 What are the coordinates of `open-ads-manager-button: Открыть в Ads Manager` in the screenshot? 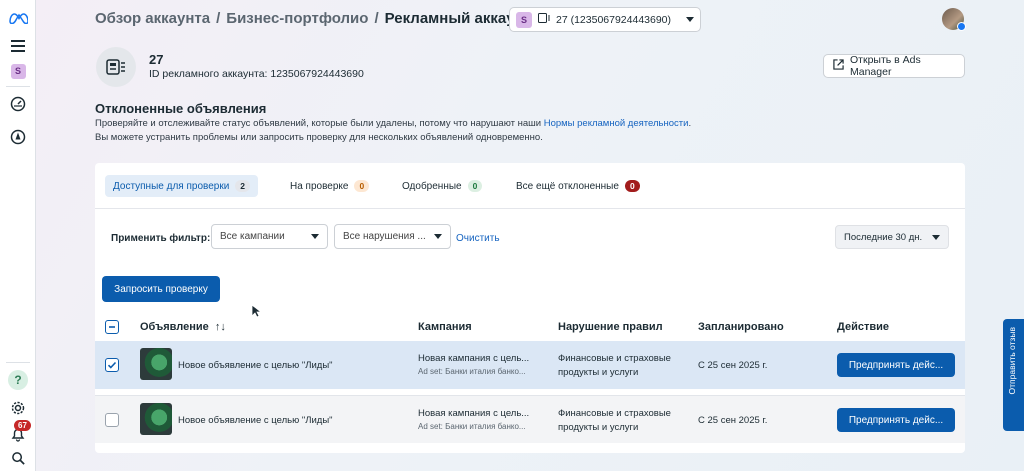 It's located at (894, 66).